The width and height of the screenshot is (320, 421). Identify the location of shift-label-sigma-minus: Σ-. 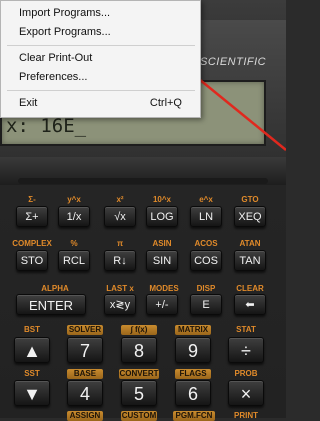
(32, 199).